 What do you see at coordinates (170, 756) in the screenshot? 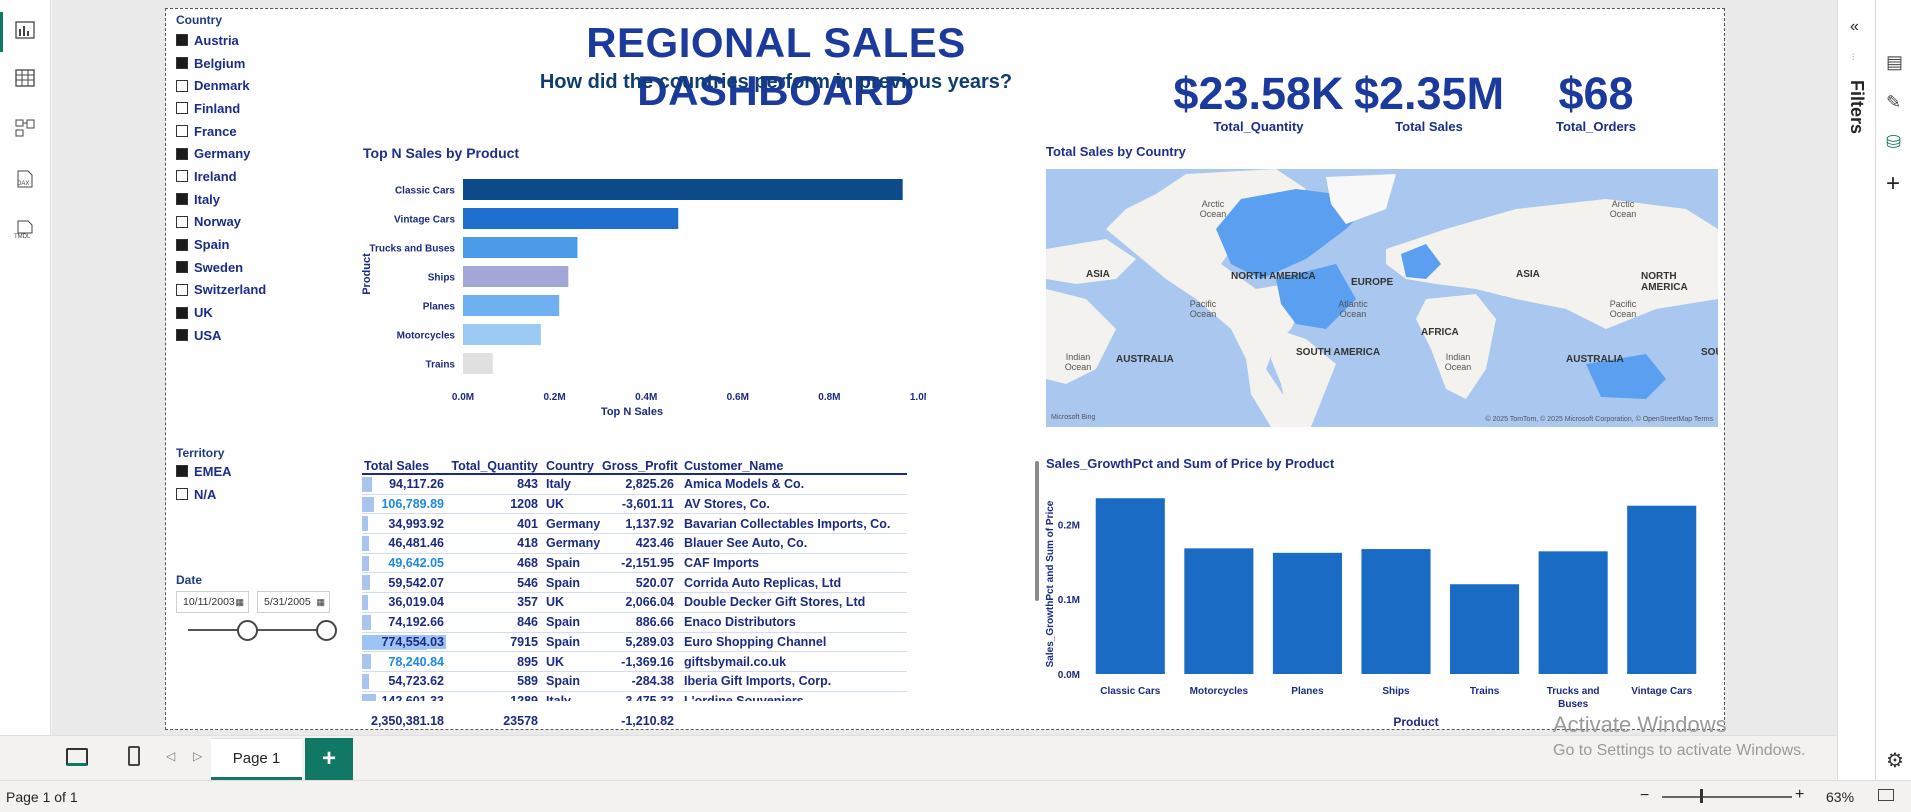
I see `prev-page-icon: ◁` at bounding box center [170, 756].